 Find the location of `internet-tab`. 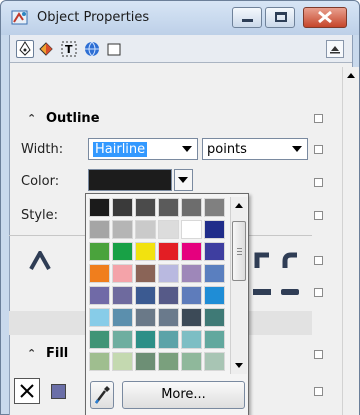

internet-tab is located at coordinates (92, 49).